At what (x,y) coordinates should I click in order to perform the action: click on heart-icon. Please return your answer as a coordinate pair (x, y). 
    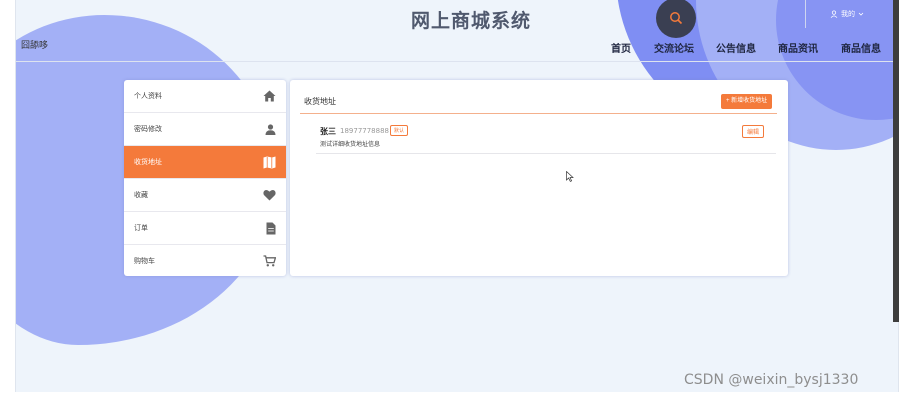
    Looking at the image, I should click on (269, 195).